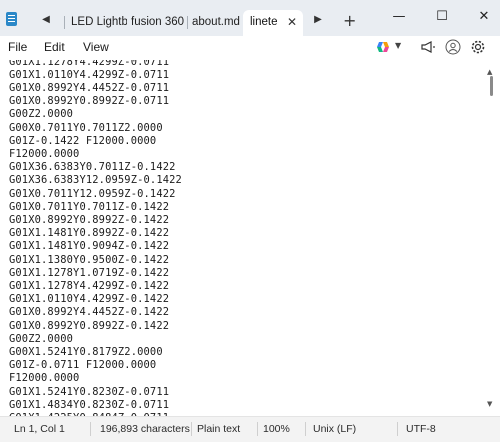  Describe the element at coordinates (218, 429) in the screenshot. I see `text-format: Plain text` at that location.